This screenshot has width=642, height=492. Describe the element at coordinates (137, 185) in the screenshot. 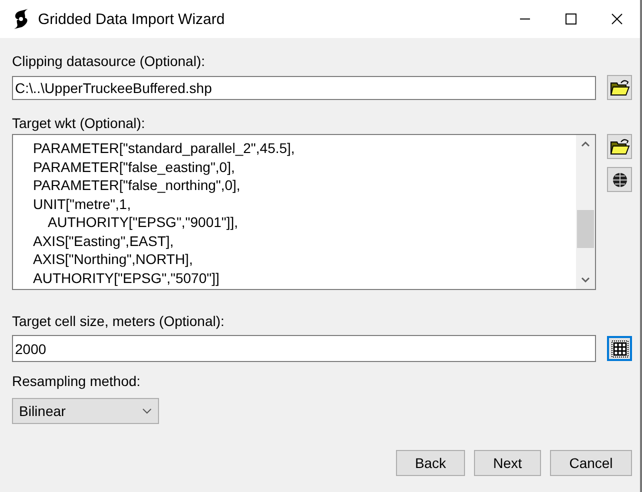

I see `text-line: PARAMETER["false_northing",0],` at that location.